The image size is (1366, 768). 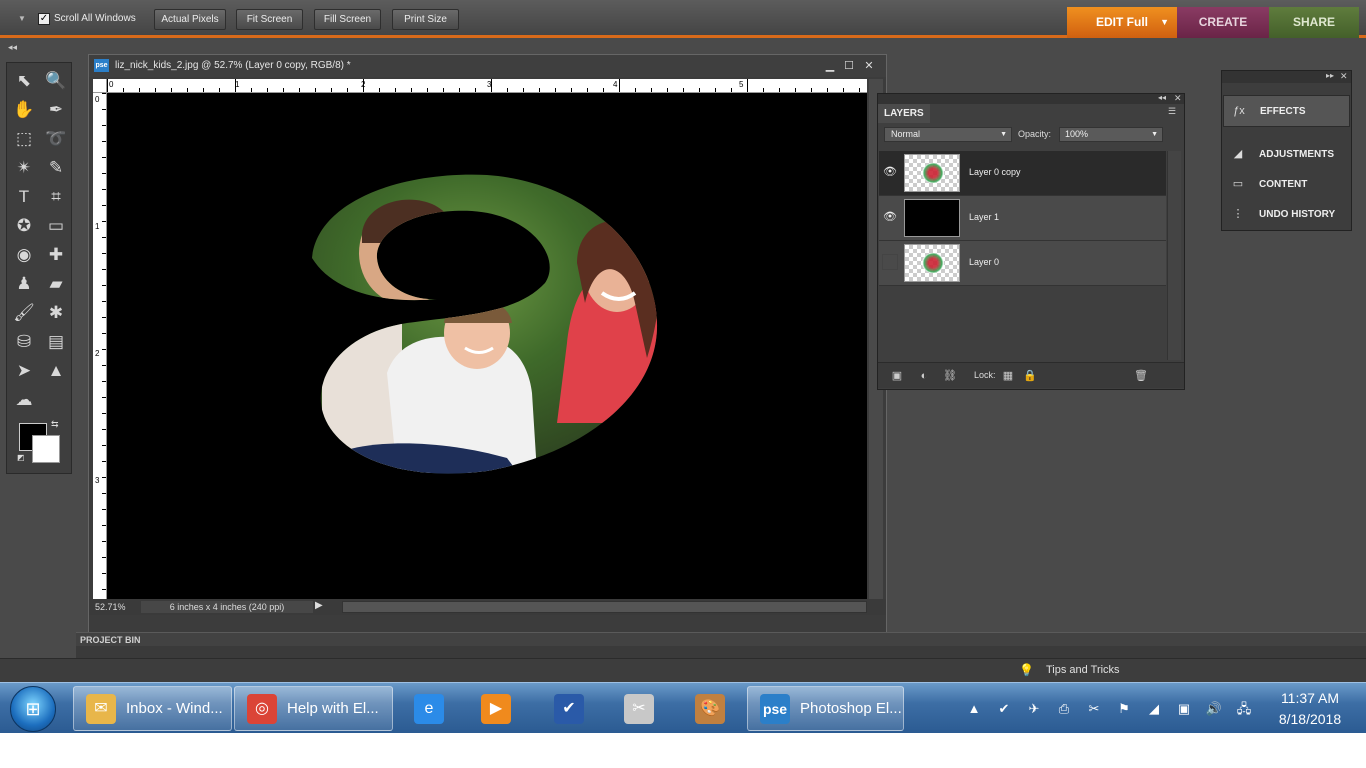 I want to click on fill-screen-button: Fill Screen, so click(x=347, y=19).